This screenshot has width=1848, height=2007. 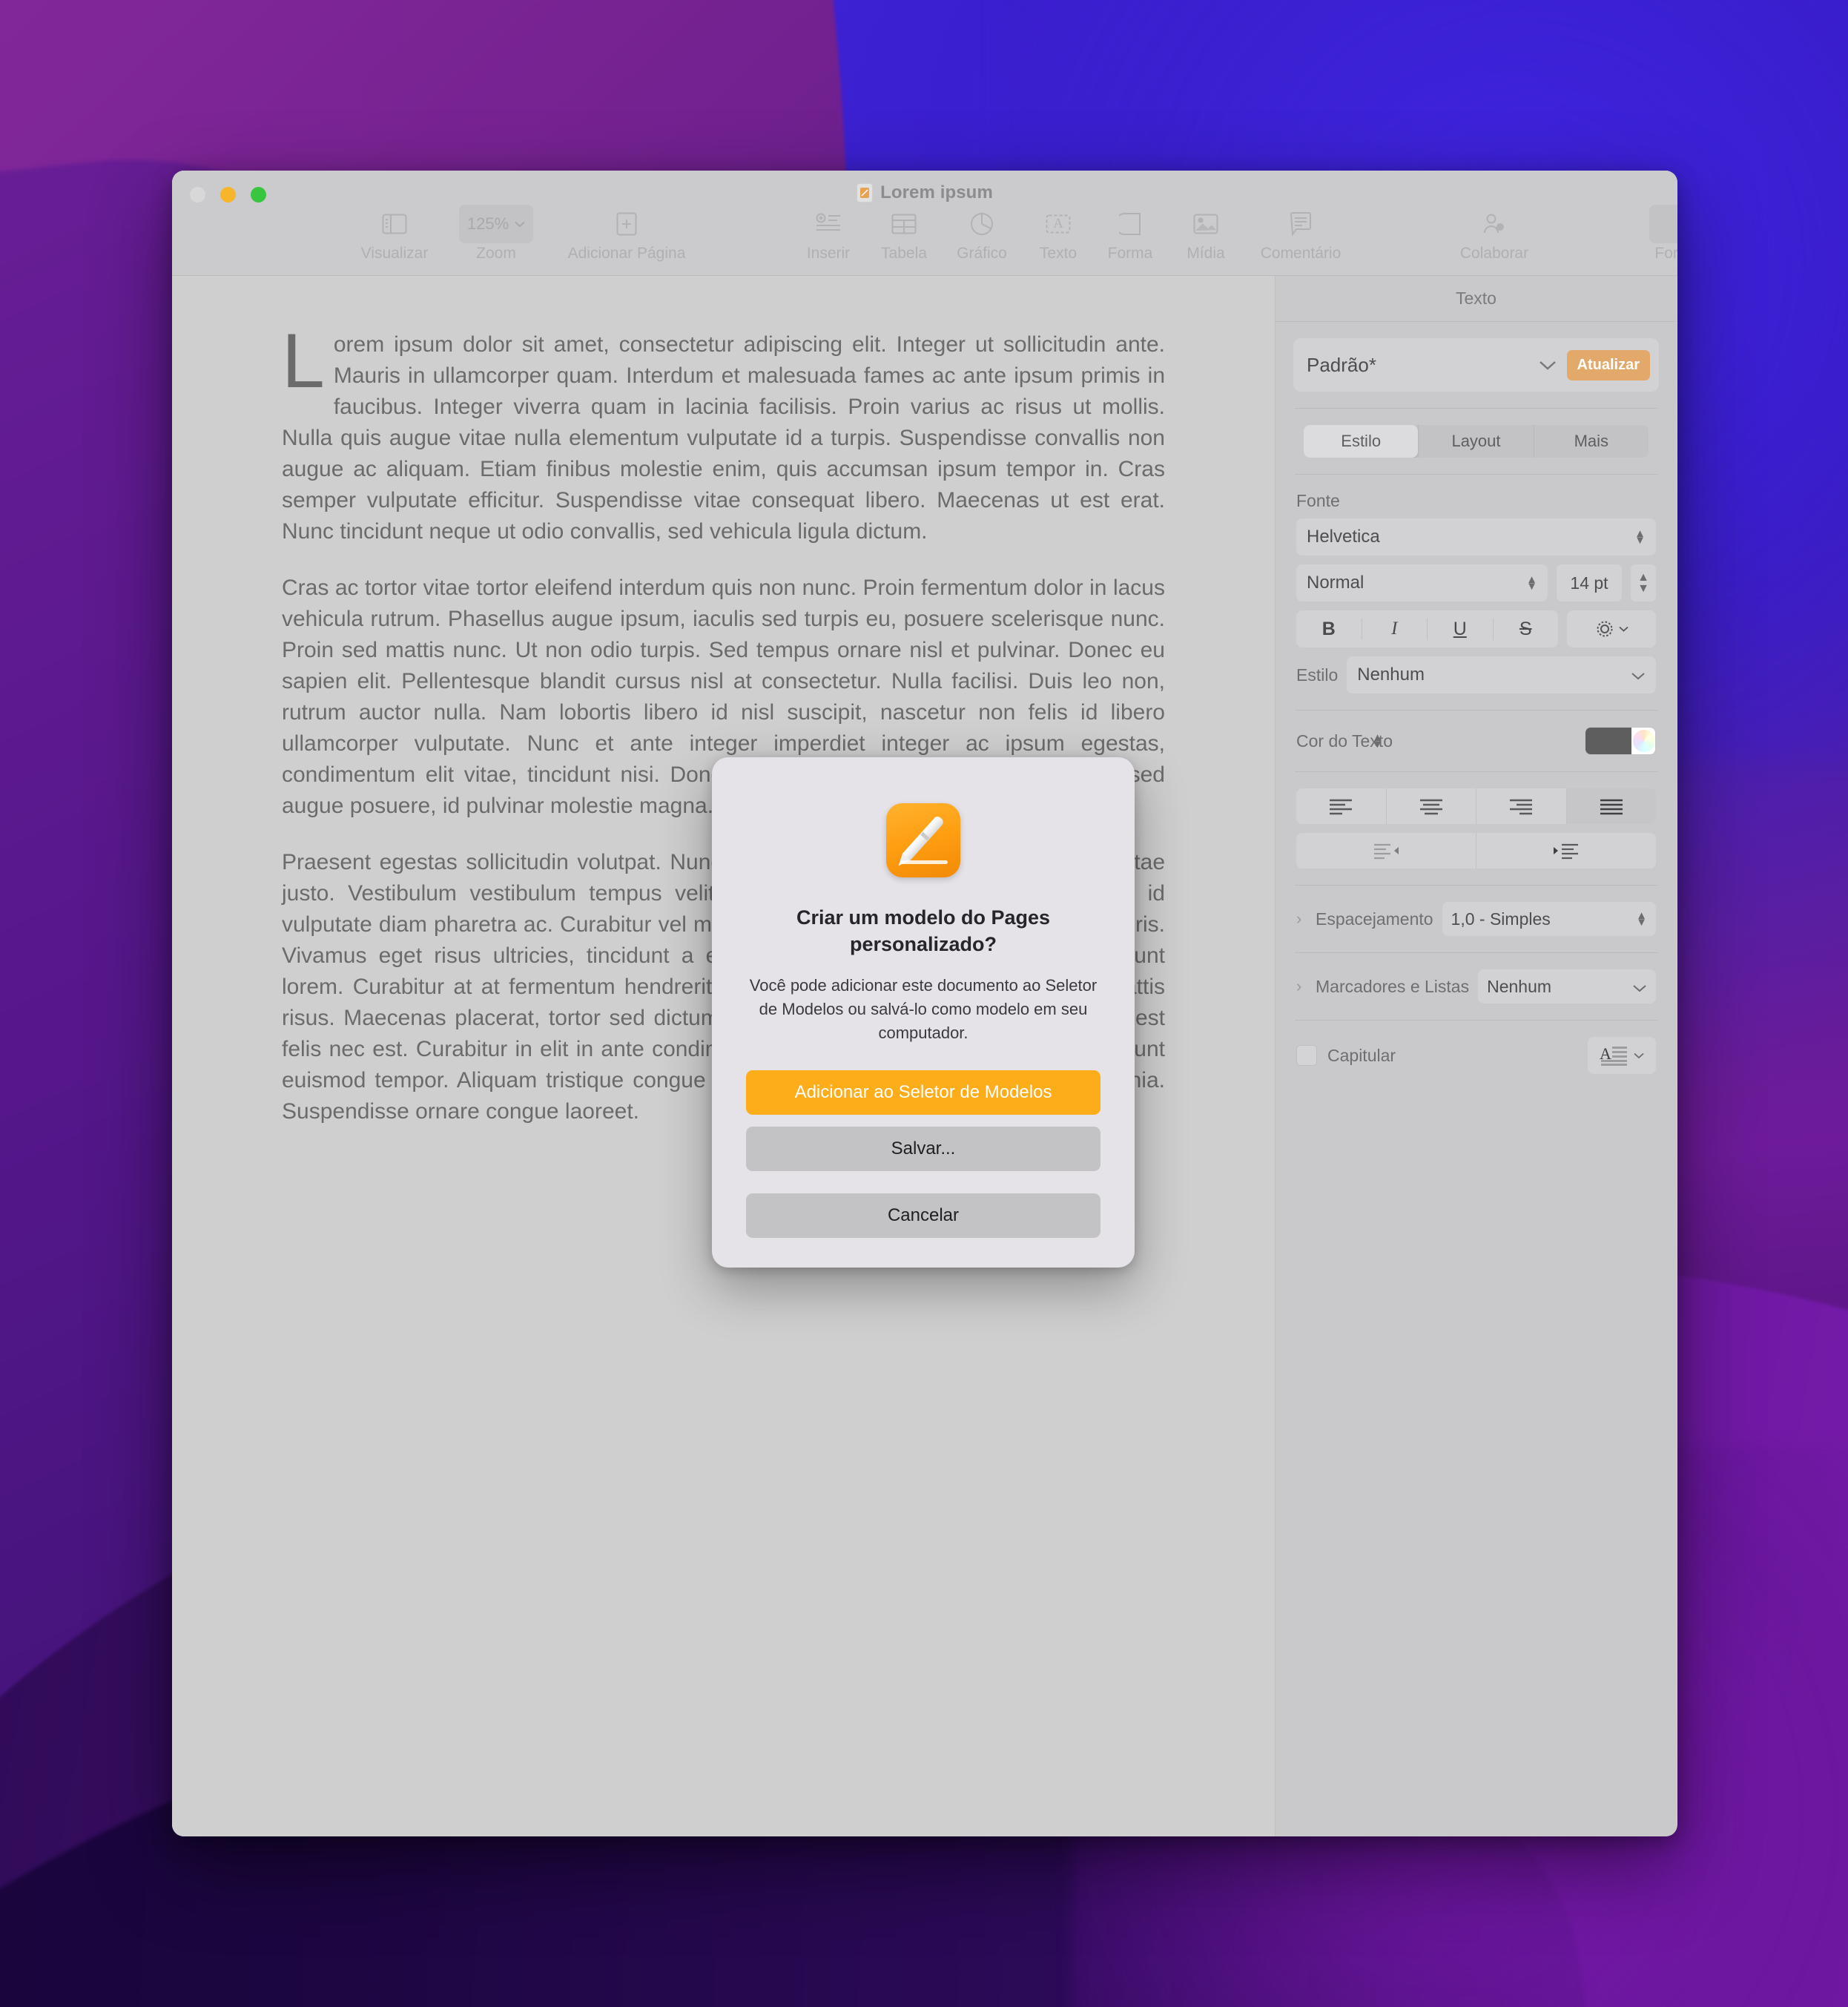 I want to click on tab-layout: Layout, so click(x=1475, y=442).